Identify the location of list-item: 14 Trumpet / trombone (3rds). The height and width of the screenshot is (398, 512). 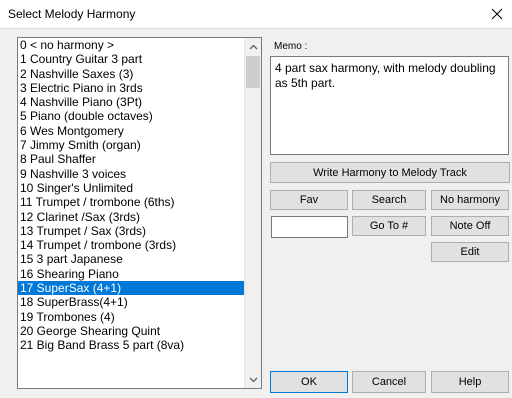
(131, 245).